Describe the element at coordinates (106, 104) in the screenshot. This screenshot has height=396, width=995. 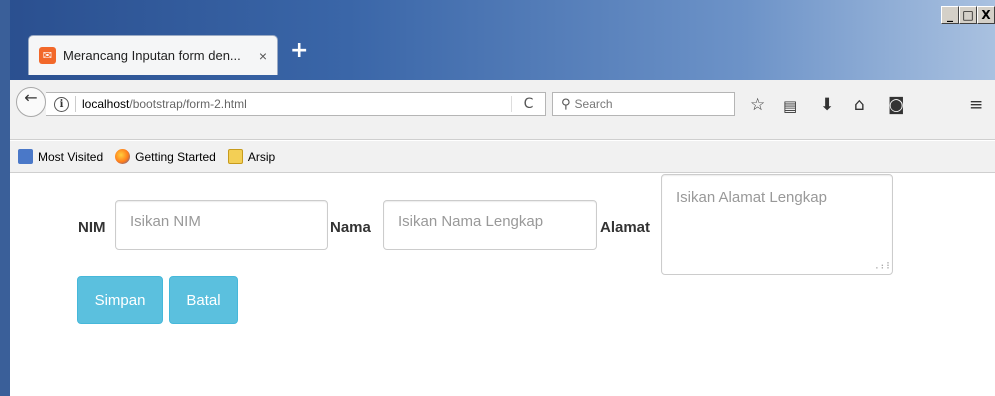
I see `url-host: localhost` at that location.